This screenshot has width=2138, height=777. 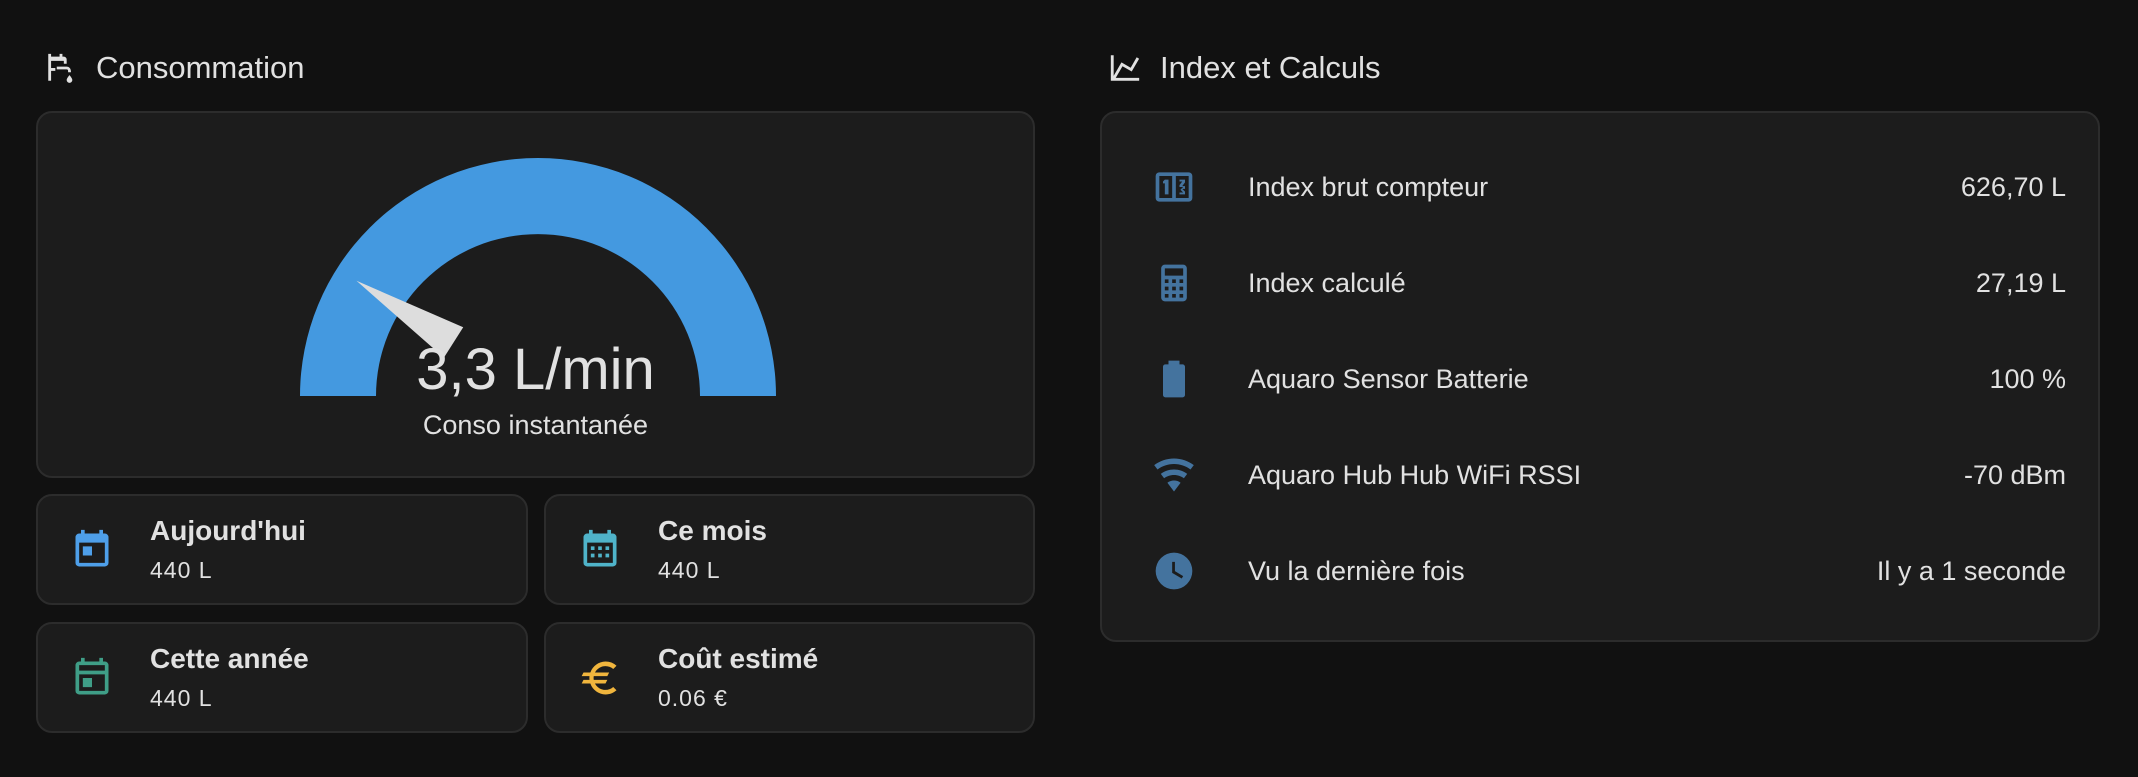 I want to click on tile-aujourdhui: Aujourd'hui 440 L, so click(x=282, y=549).